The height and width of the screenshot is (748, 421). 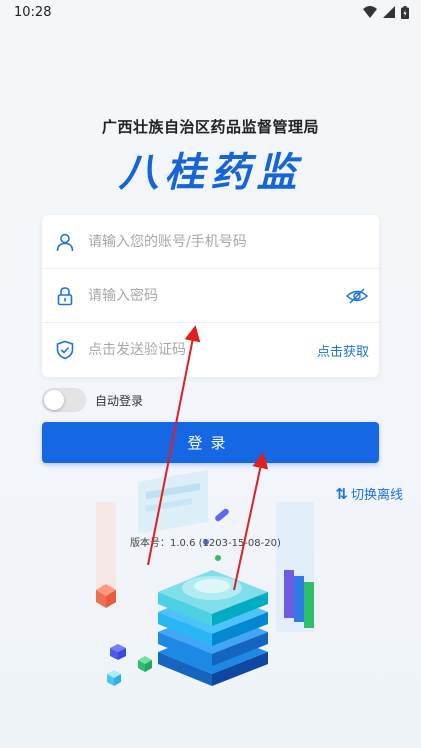 I want to click on get-code-button: 点击获取, so click(x=343, y=350).